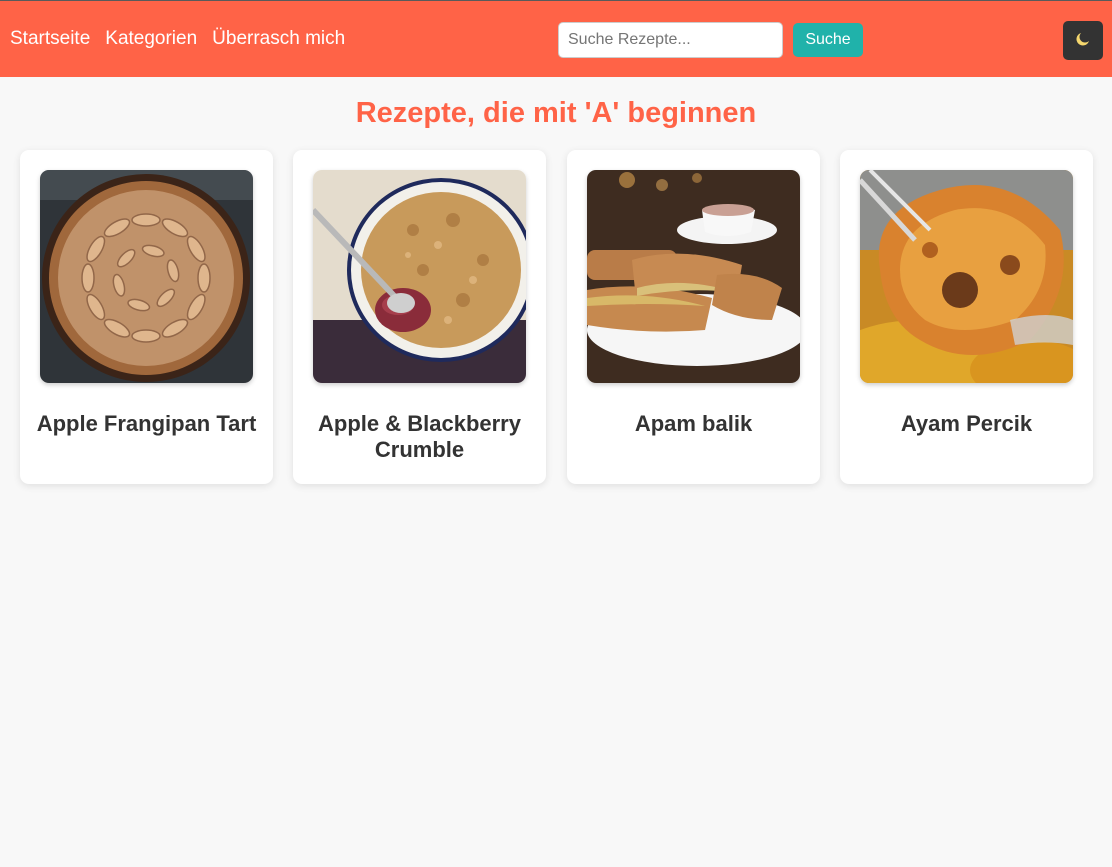 This screenshot has width=1112, height=867. Describe the element at coordinates (50, 39) in the screenshot. I see `nav-link-home: Startseite` at that location.